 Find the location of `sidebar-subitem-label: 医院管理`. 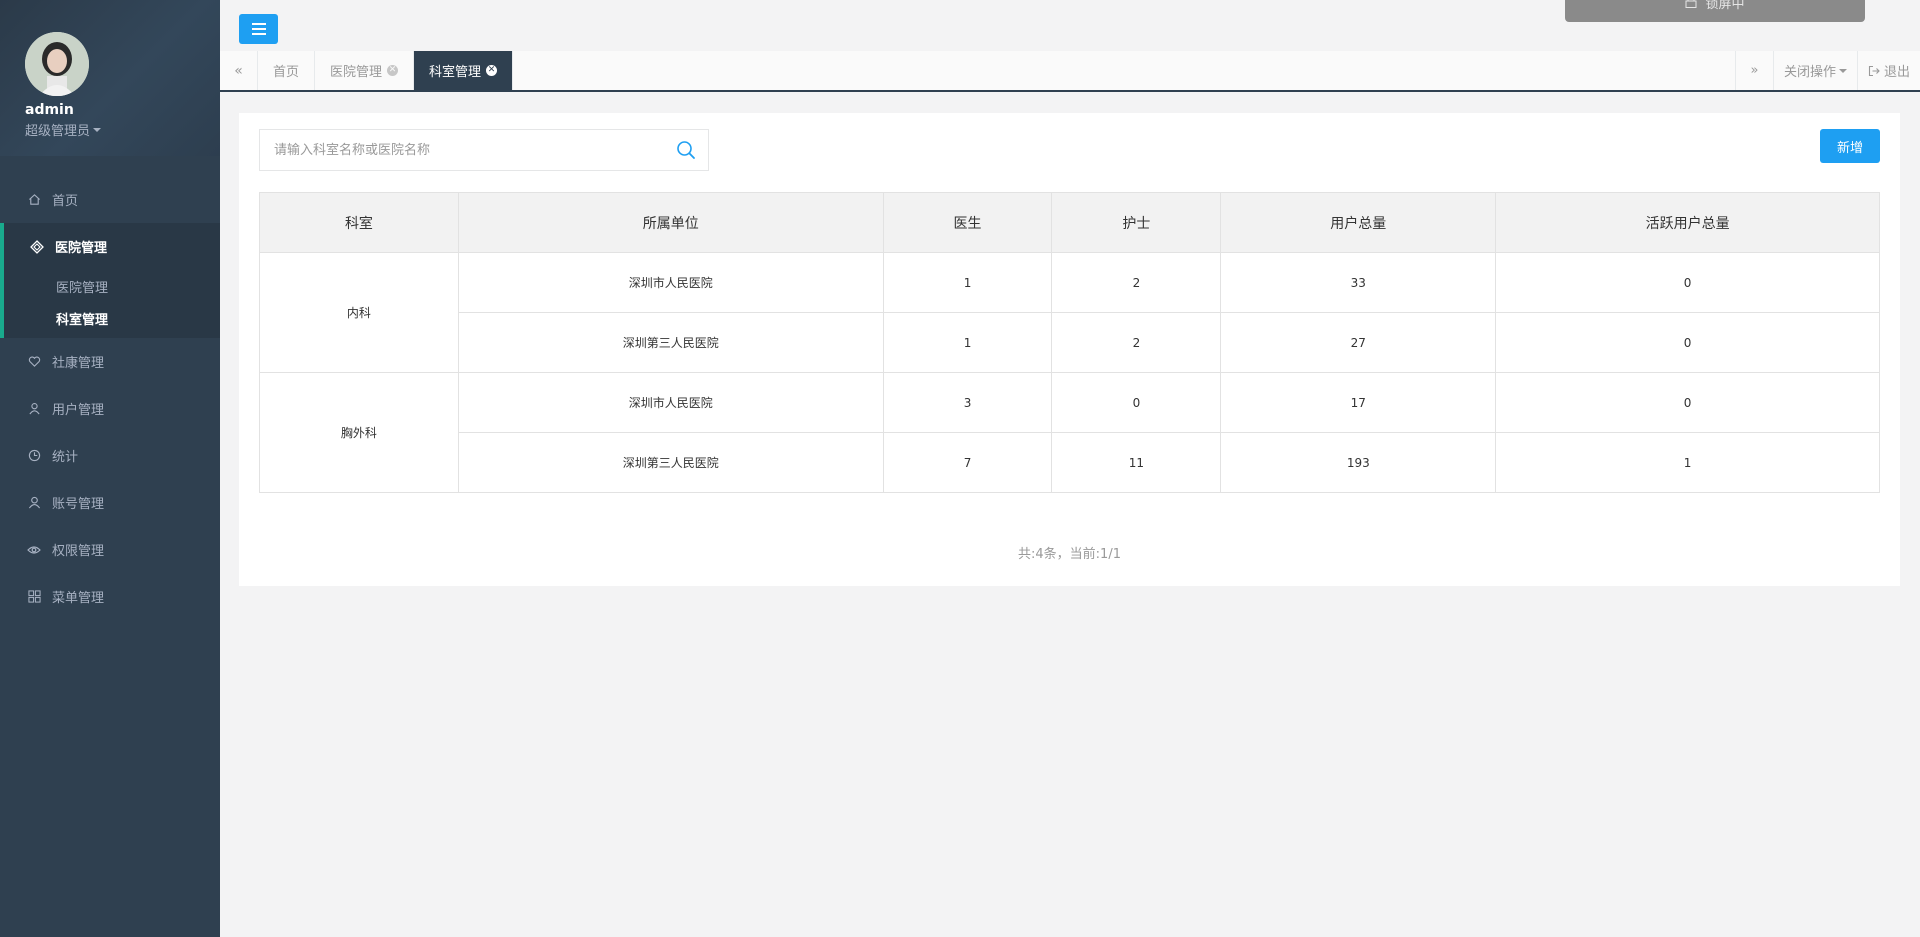

sidebar-subitem-label: 医院管理 is located at coordinates (82, 288).